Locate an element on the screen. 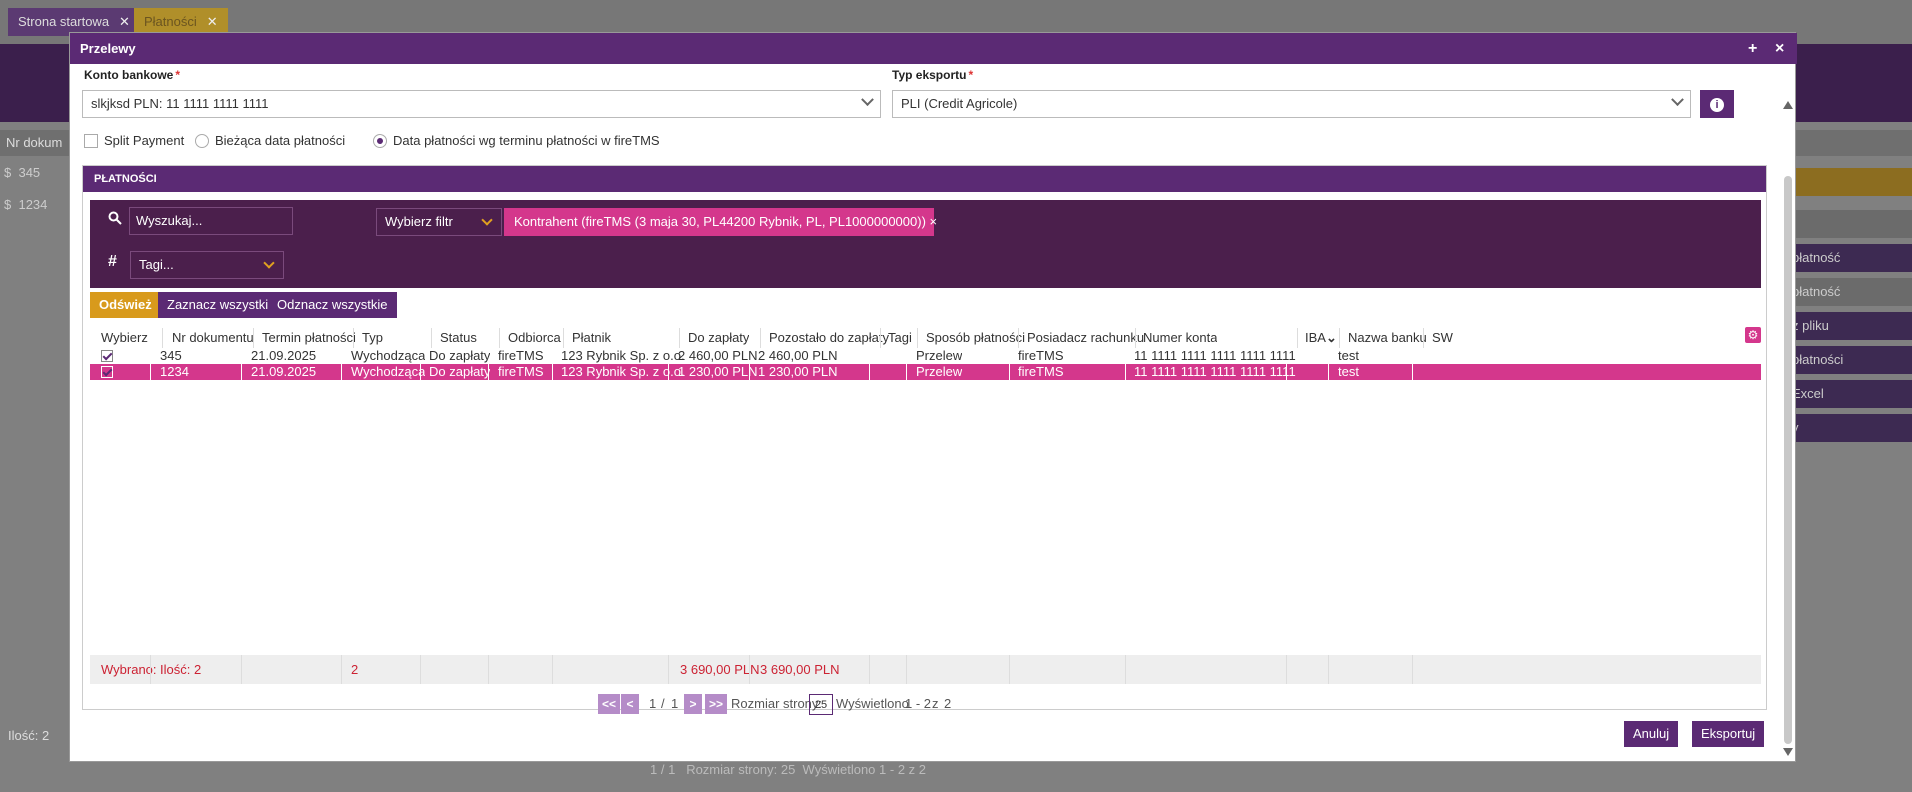  background-row-label: 345 is located at coordinates (29, 172).